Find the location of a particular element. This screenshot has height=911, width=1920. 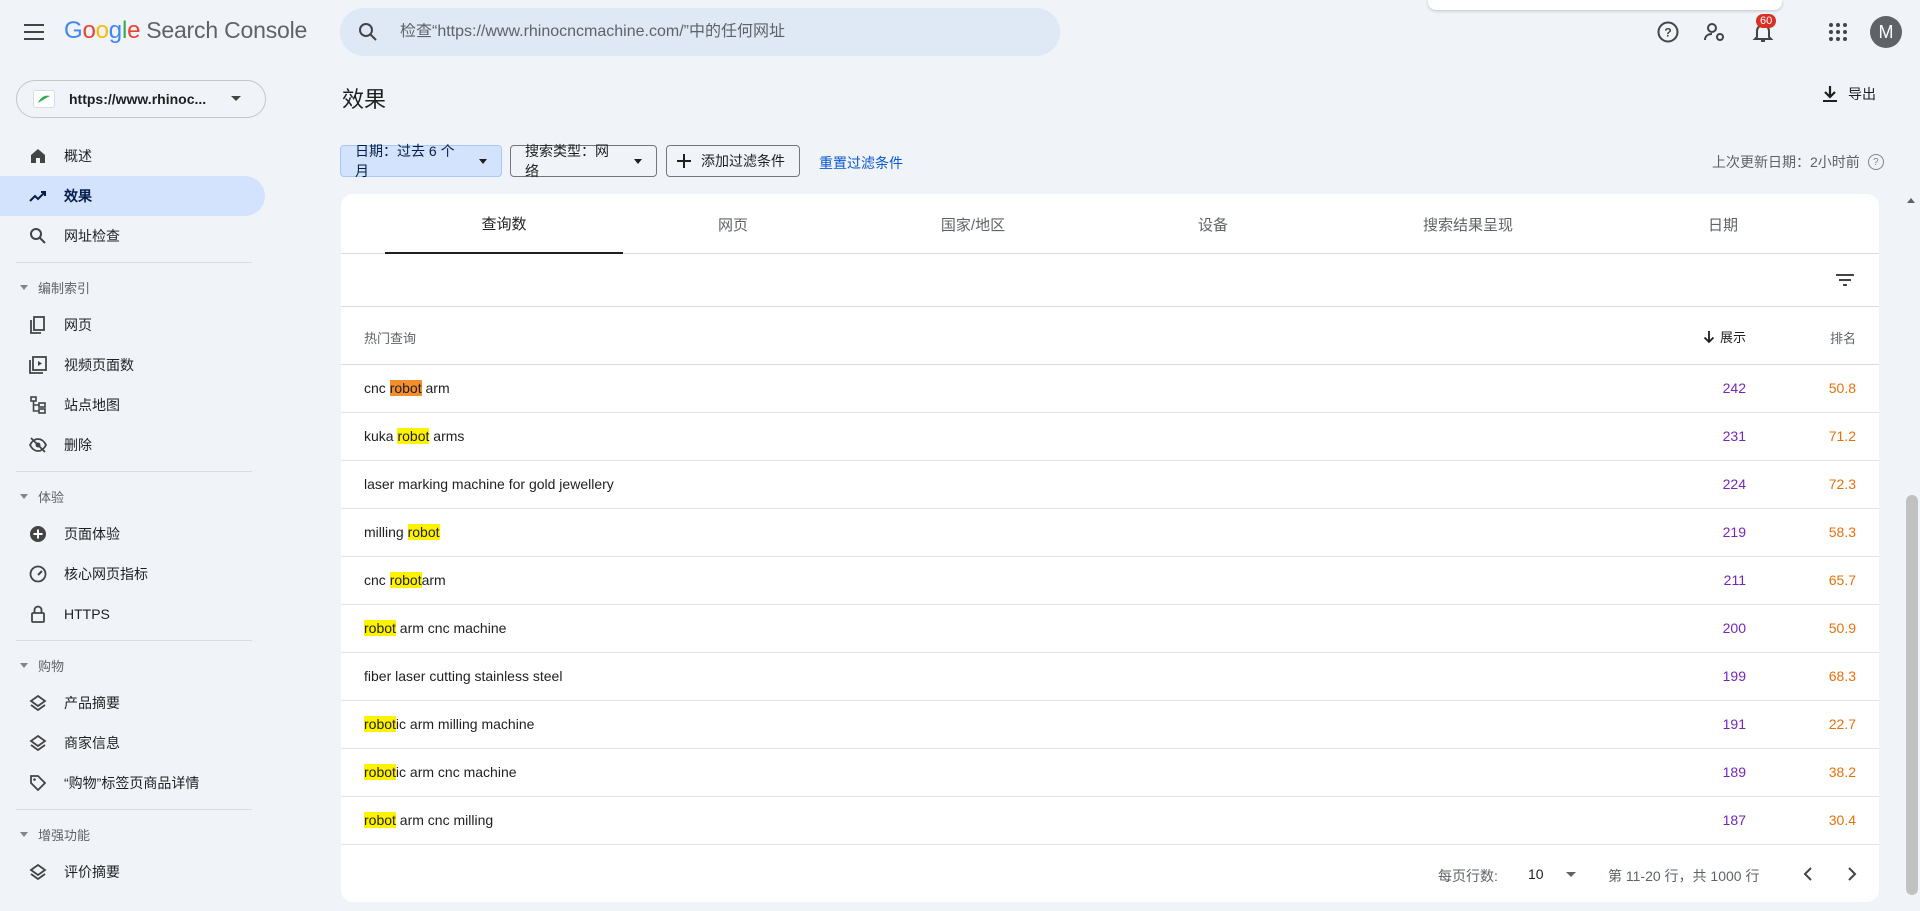

user-settings-icon is located at coordinates (1715, 32).